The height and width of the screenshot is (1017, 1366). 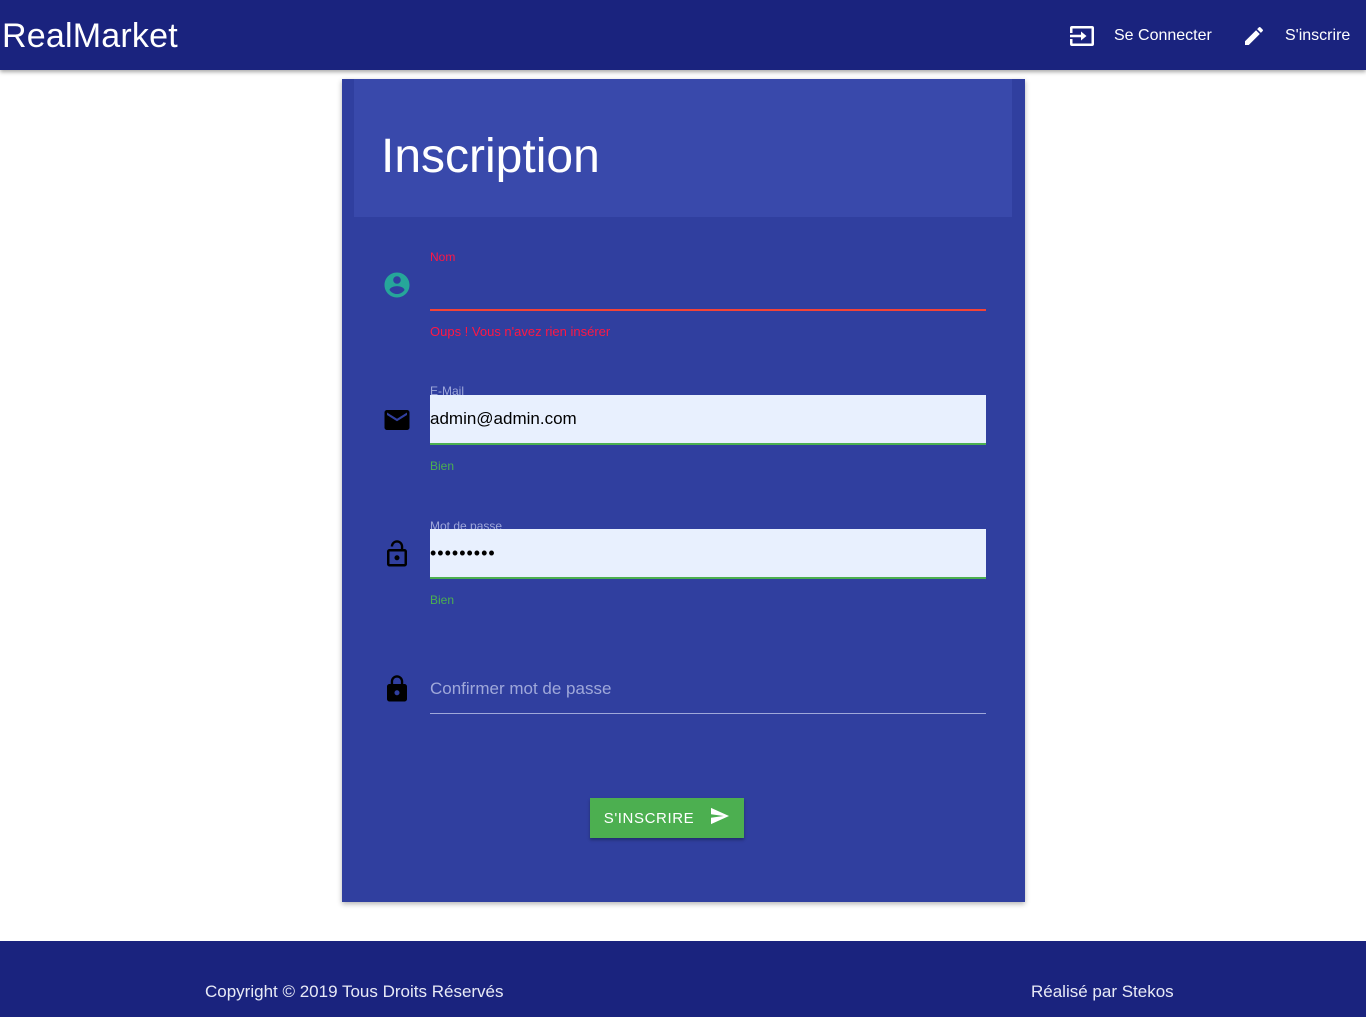 I want to click on login-icon, so click(x=1082, y=36).